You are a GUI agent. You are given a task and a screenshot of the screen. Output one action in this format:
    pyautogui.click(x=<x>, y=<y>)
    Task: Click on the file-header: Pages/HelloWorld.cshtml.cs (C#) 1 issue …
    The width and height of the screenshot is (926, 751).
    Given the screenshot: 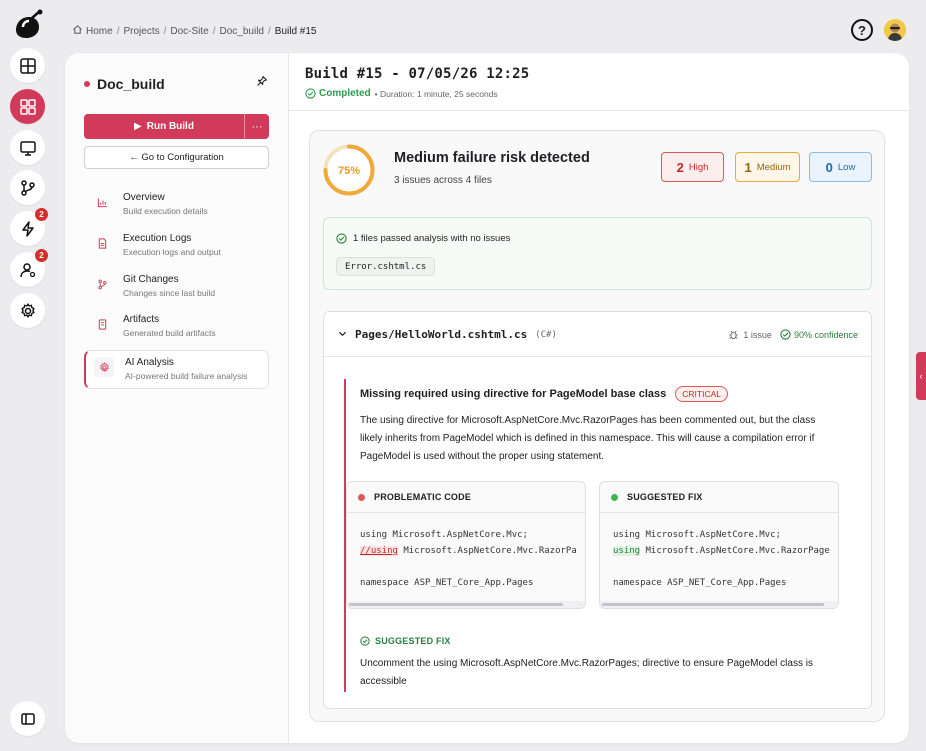 What is the action you would take?
    pyautogui.click(x=597, y=334)
    